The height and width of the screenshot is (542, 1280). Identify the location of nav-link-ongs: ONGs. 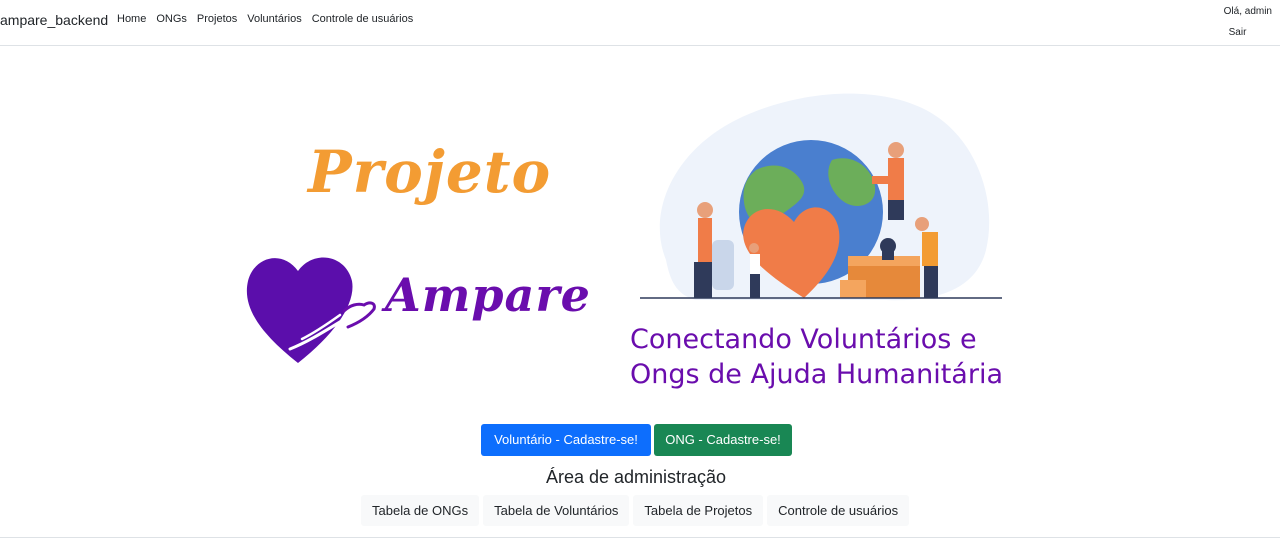
(171, 19).